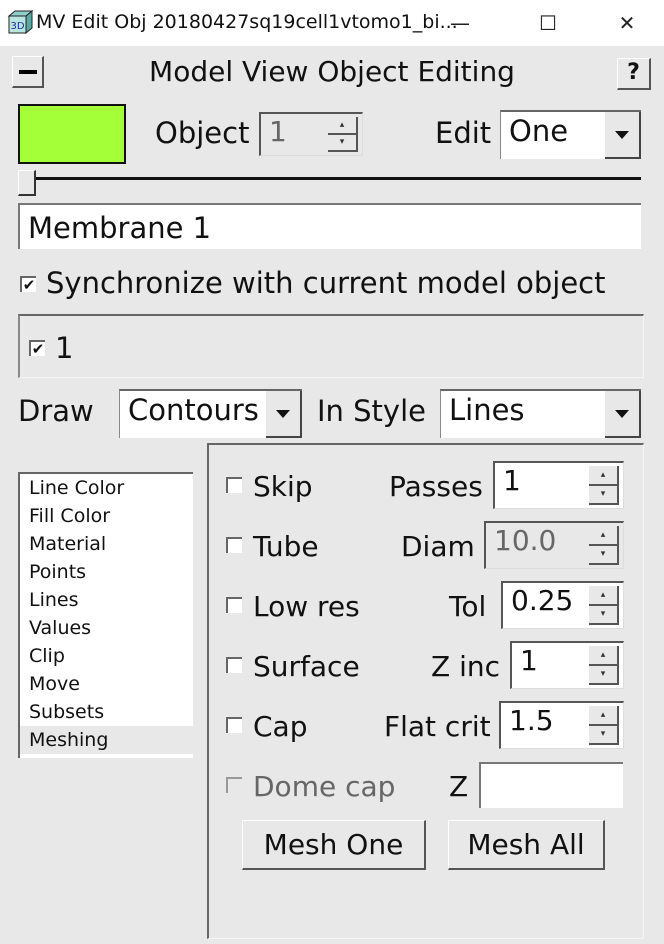 This screenshot has height=944, width=664. Describe the element at coordinates (326, 283) in the screenshot. I see `sync-label: Synchronize with current model object` at that location.